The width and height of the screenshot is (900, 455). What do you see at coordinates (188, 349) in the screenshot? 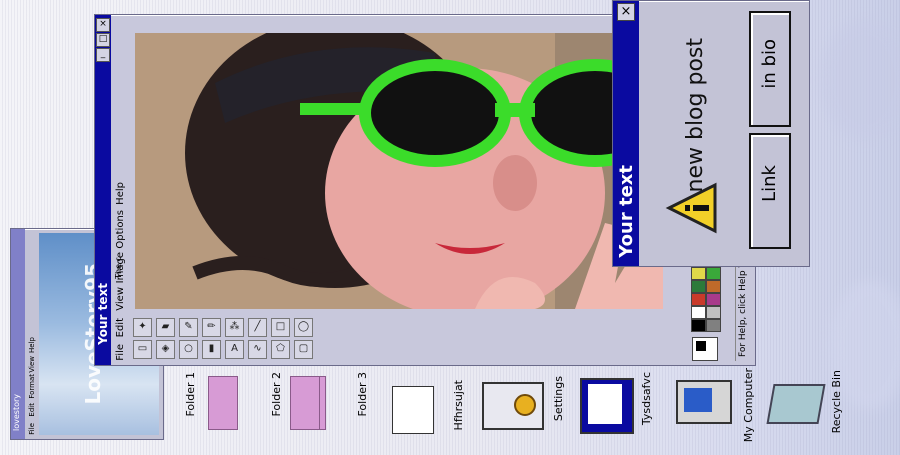
I see `magnifier-tool: ○` at bounding box center [188, 349].